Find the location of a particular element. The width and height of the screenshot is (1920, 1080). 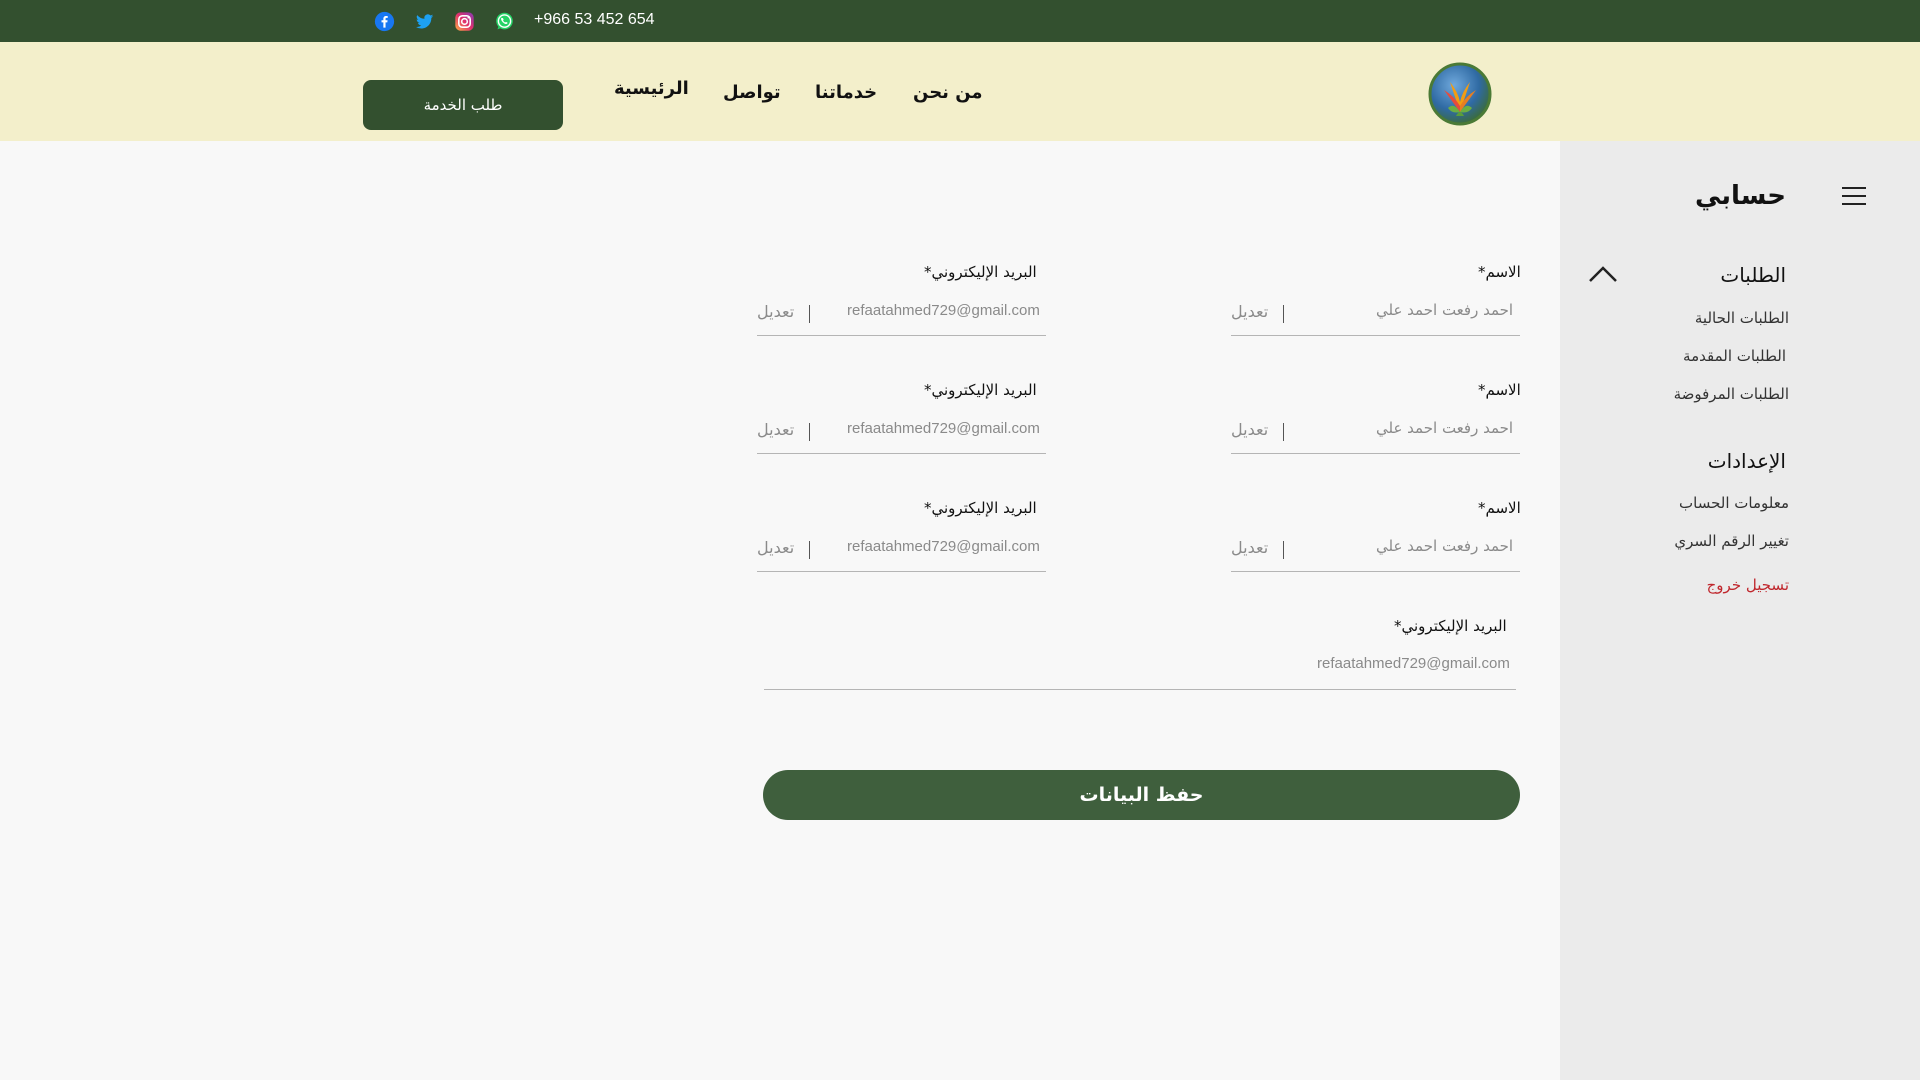

full-email-field: refaatahmed729@gmail.com is located at coordinates (1413, 663).